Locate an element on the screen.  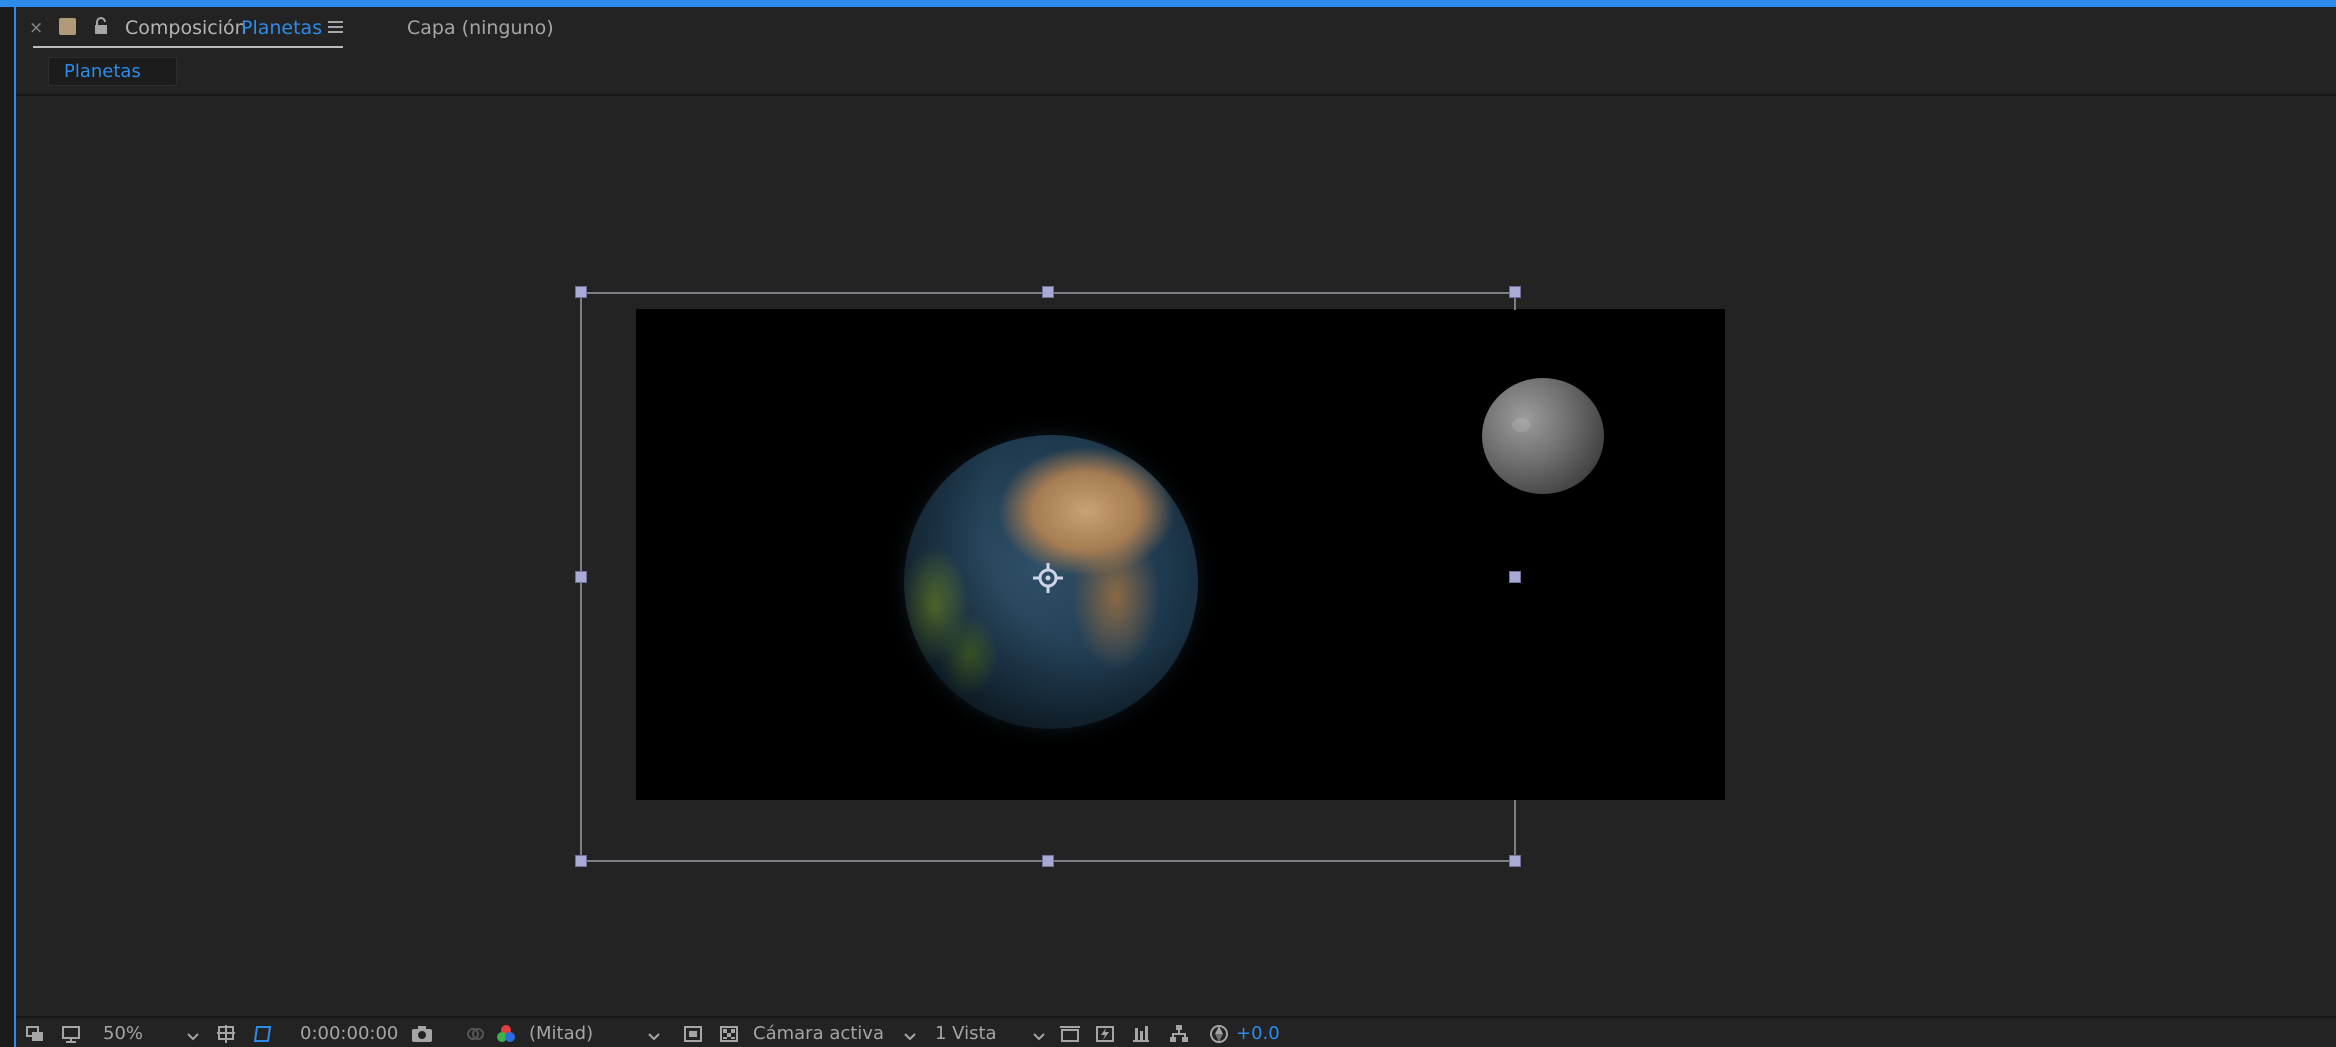
composition-breadcrumb: Planetas is located at coordinates (112, 71).